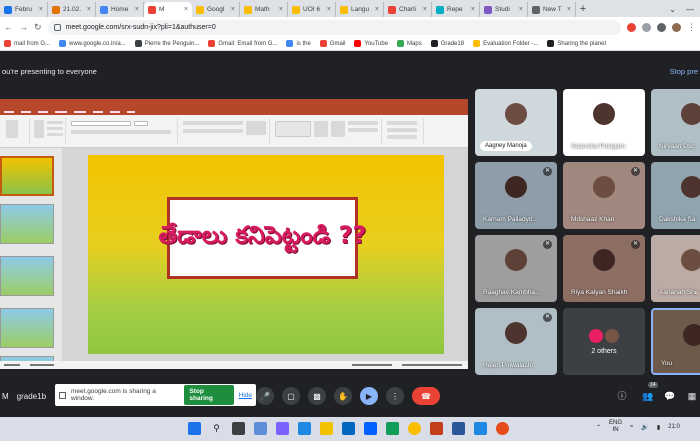 This screenshot has height=441, width=700. I want to click on browser-tab: Charli ×, so click(408, 9).